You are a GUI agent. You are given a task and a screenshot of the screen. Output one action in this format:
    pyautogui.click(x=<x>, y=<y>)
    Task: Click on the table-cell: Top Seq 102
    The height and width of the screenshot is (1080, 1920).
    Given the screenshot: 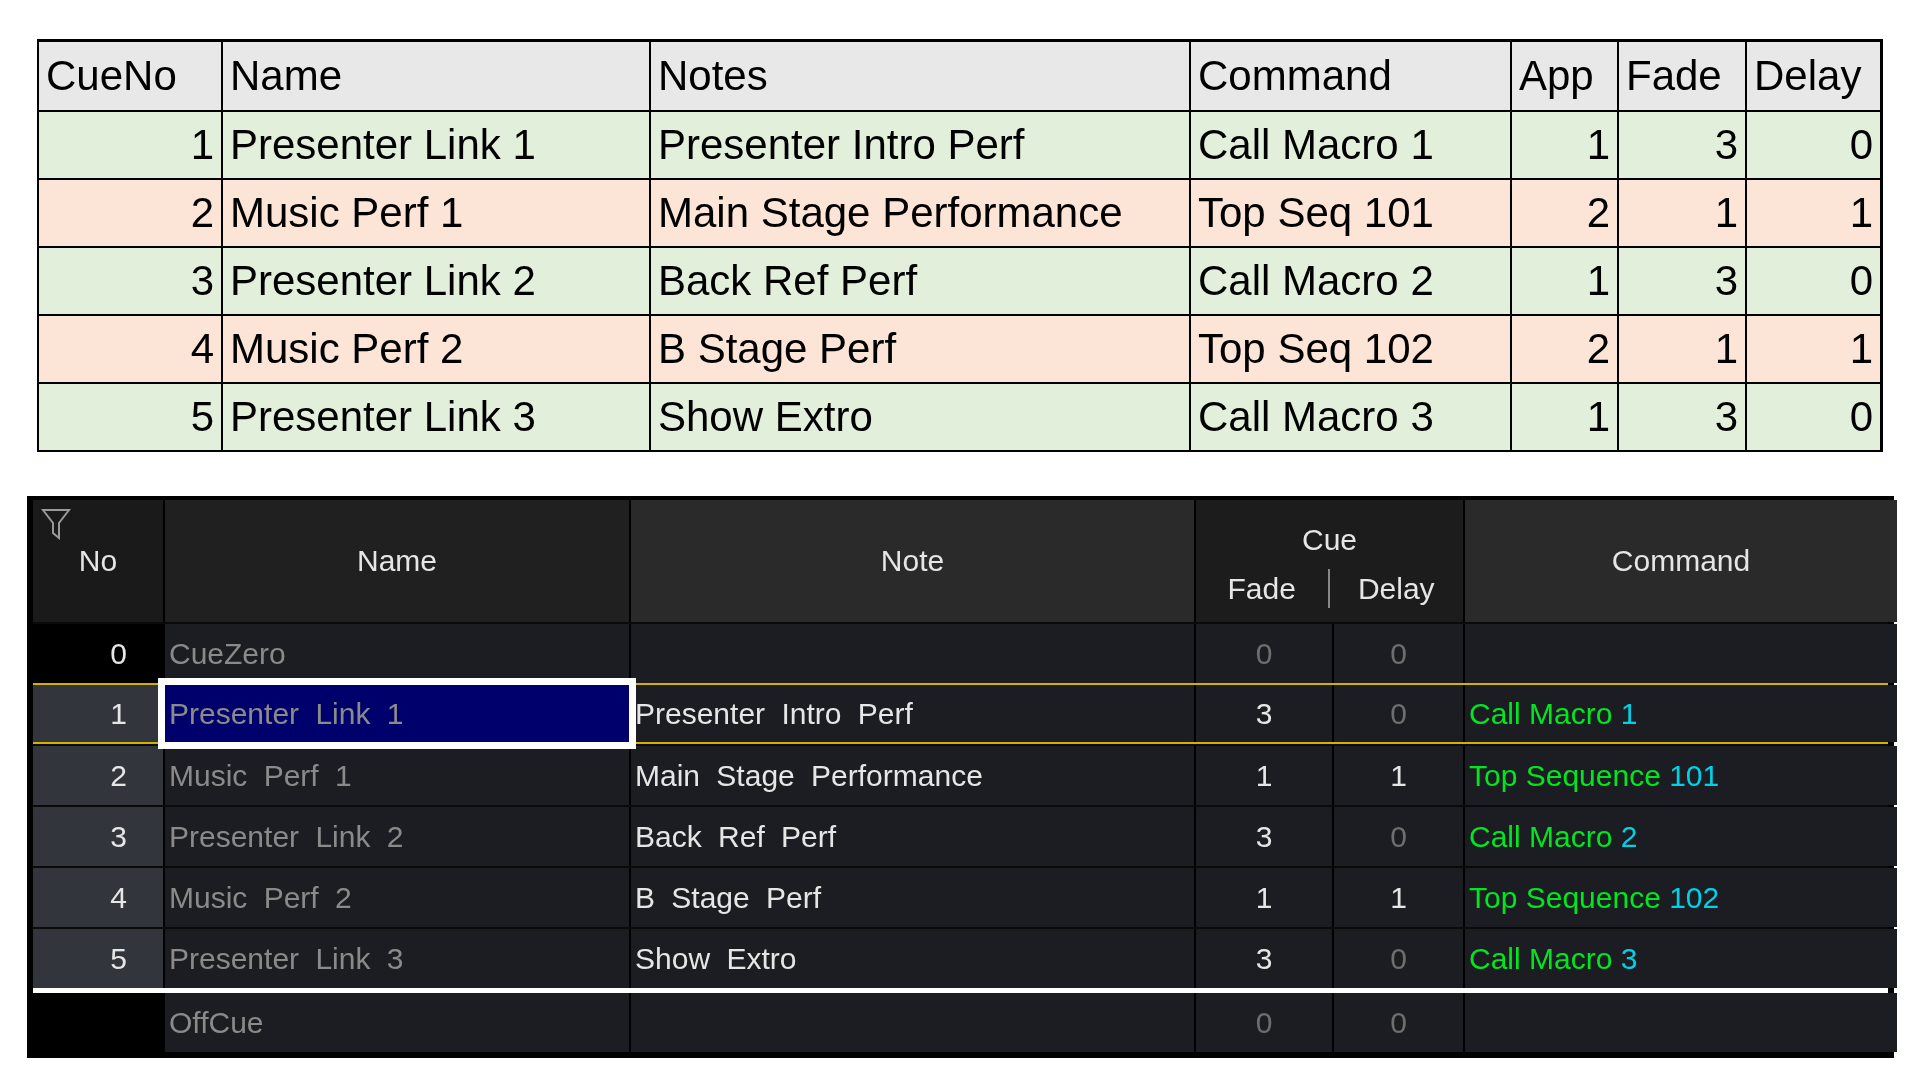 What is the action you would take?
    pyautogui.click(x=1316, y=349)
    